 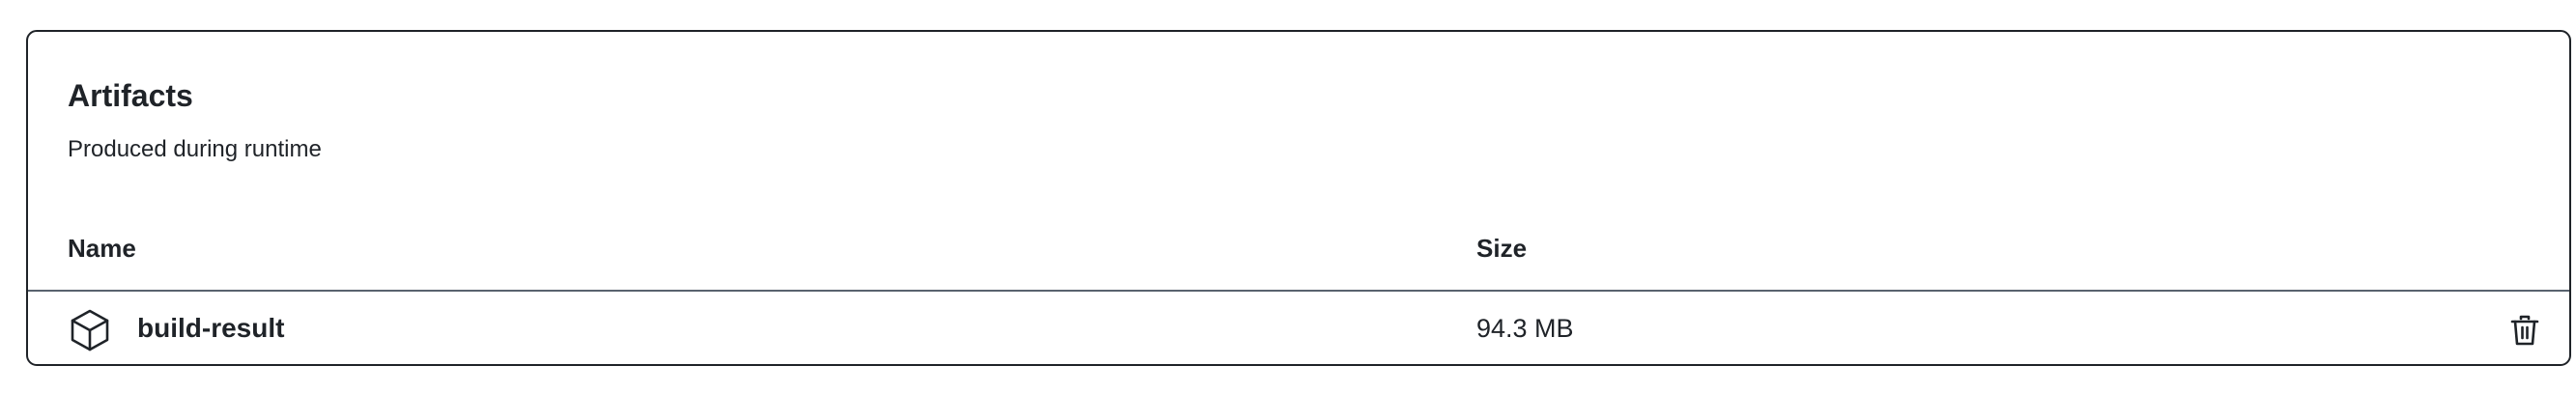 I want to click on trash-icon, so click(x=2525, y=330).